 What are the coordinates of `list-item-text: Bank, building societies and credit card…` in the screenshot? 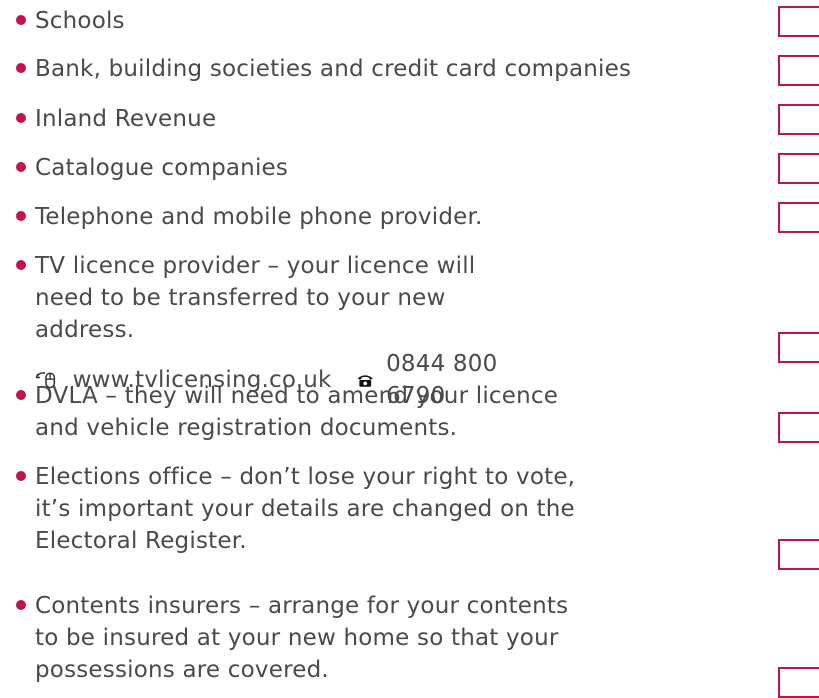 It's located at (333, 69).